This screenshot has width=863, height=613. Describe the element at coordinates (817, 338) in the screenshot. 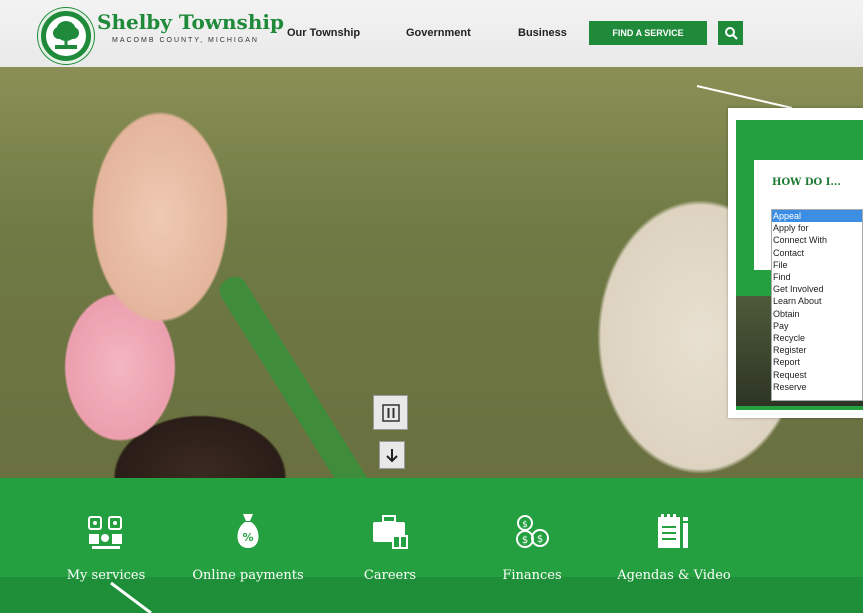

I see `option-recycle: Recycle` at that location.